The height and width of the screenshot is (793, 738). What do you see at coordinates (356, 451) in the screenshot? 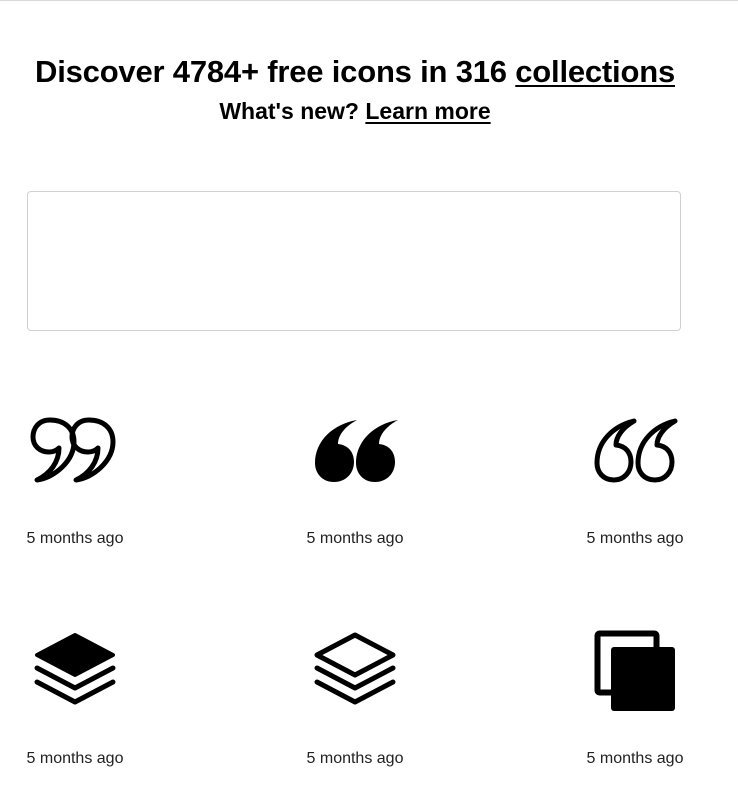
I see `quote-open-filled-icon` at bounding box center [356, 451].